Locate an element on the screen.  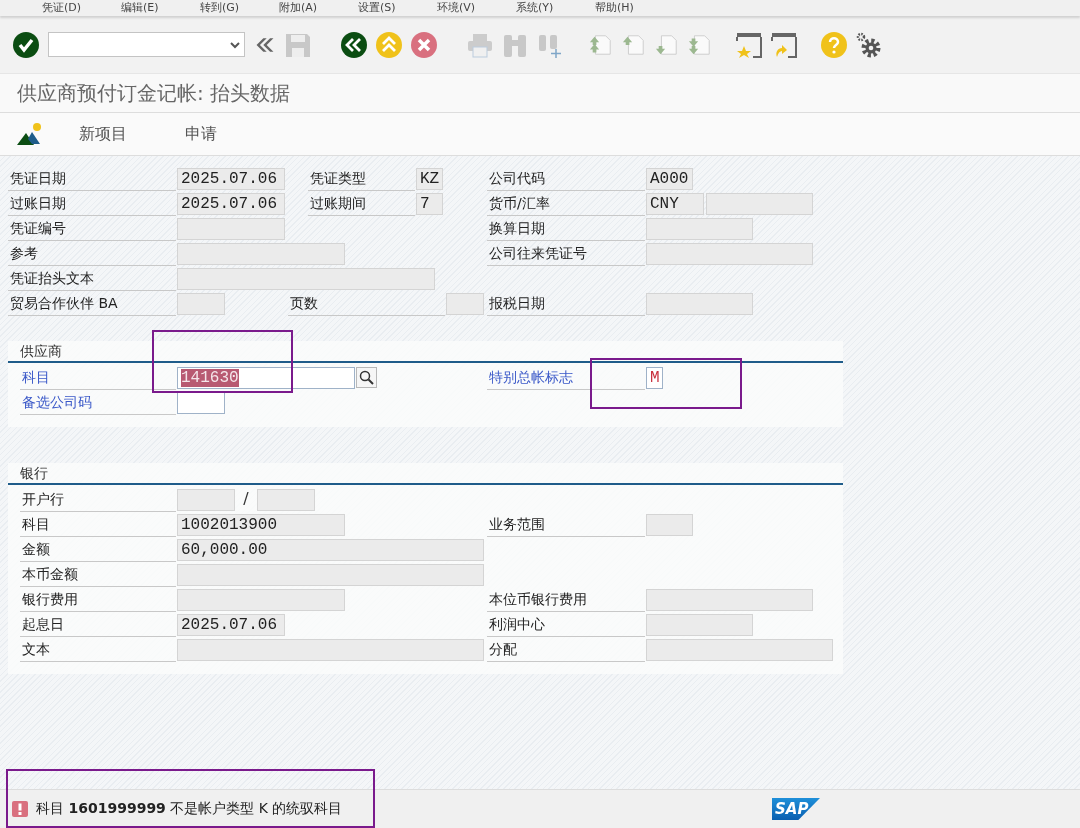
field-label: 备选公司码 is located at coordinates (98, 402).